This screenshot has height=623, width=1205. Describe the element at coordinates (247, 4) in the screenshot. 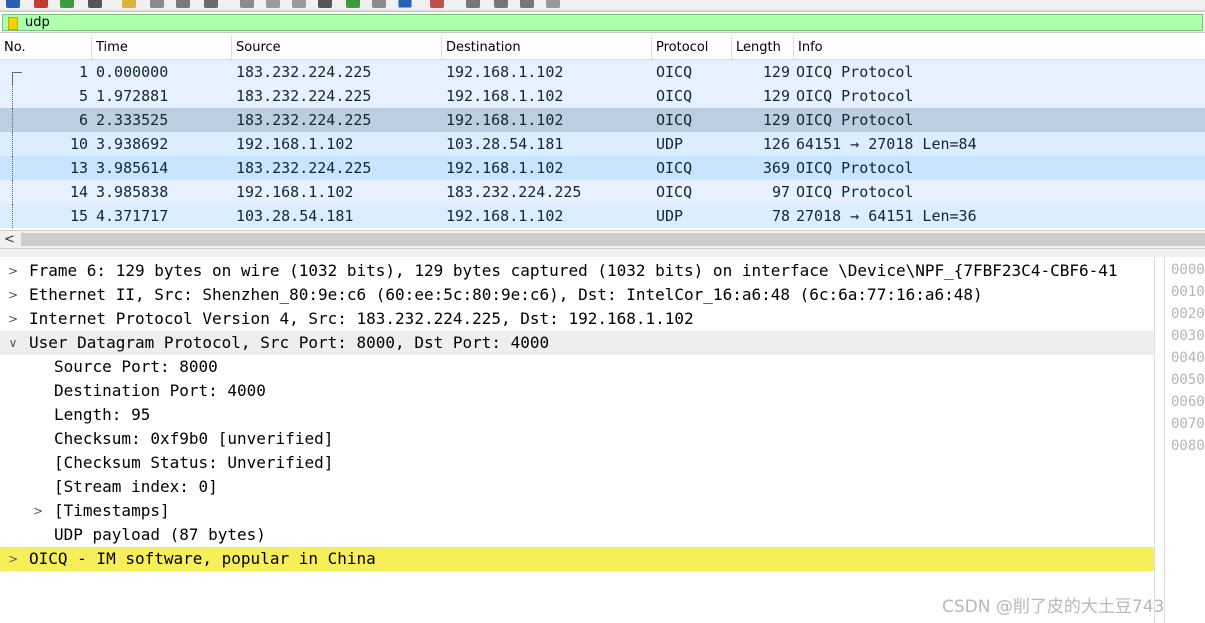

I see `find-packet-icon` at that location.